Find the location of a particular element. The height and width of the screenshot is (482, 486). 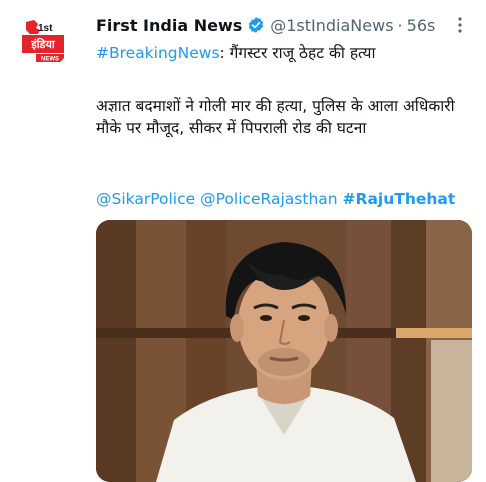

tweet-header: First India News @1stIndiaNews · 56s is located at coordinates (265, 25).